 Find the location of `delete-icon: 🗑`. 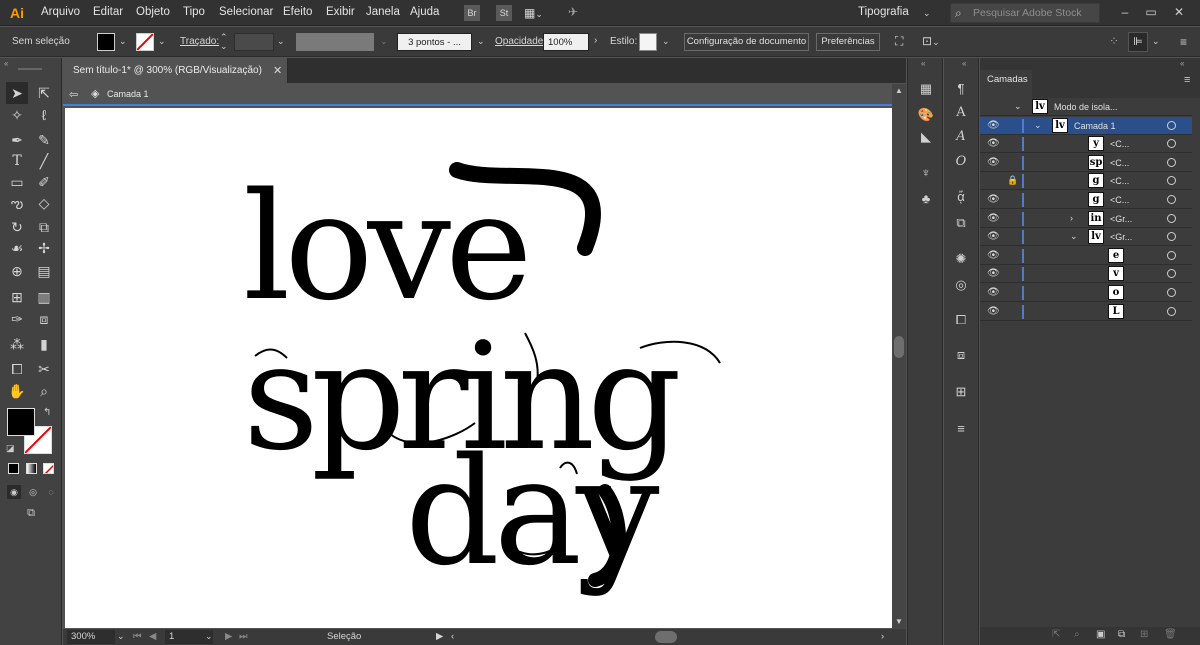

delete-icon: 🗑 is located at coordinates (1170, 634).